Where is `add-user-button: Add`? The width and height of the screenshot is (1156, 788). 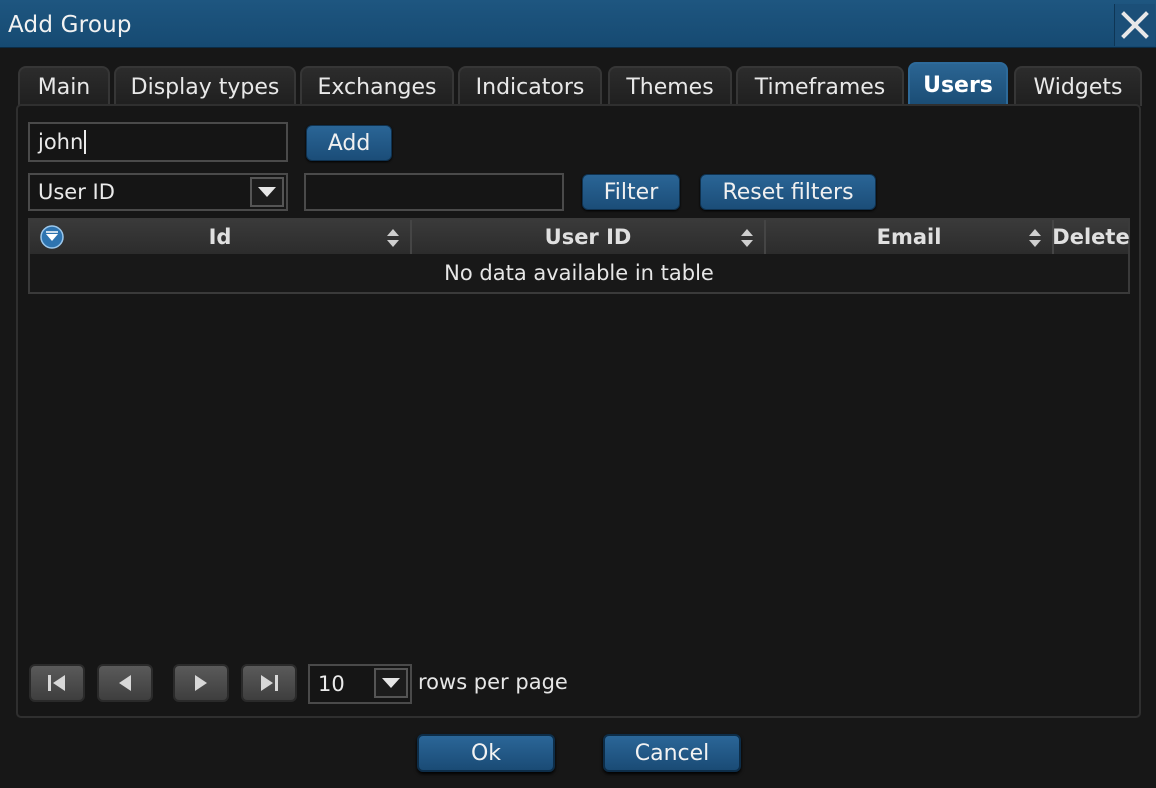
add-user-button: Add is located at coordinates (349, 143).